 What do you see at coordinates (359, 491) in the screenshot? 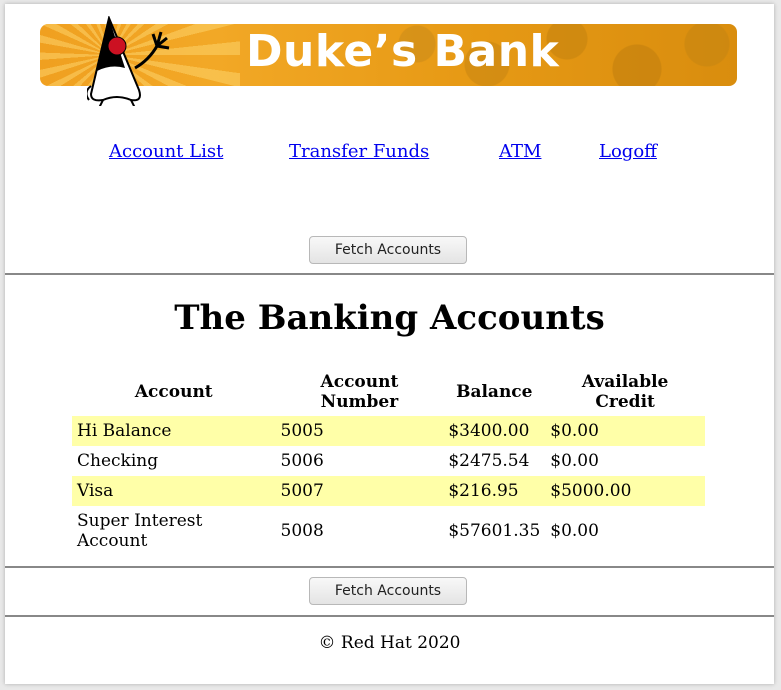
I see `account-number: 5007` at bounding box center [359, 491].